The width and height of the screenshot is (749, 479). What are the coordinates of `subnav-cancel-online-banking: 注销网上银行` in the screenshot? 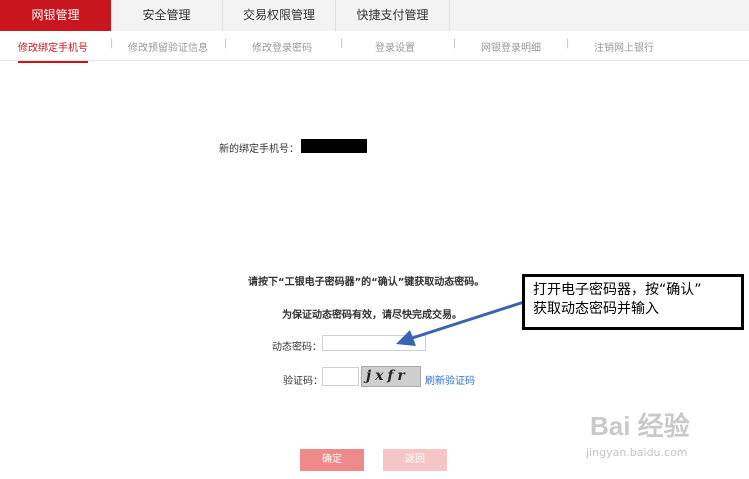 It's located at (624, 46).